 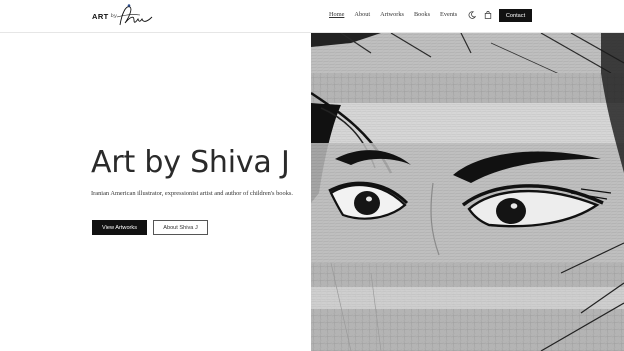 I want to click on nav-books: Books, so click(x=422, y=14).